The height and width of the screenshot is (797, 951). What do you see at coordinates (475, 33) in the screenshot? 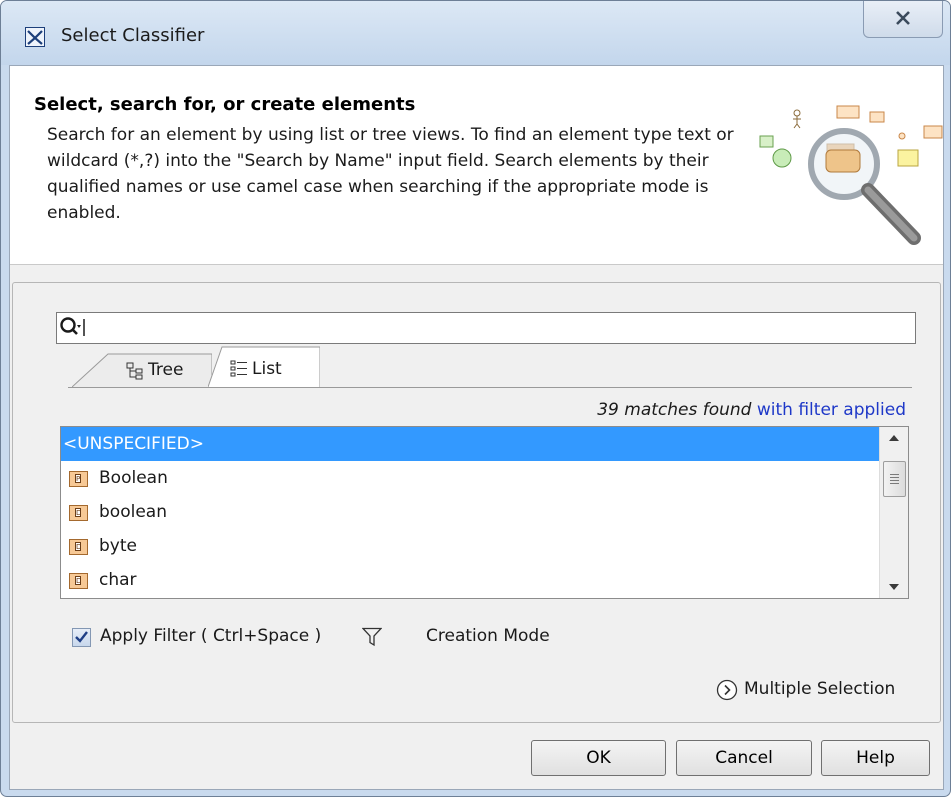
I see `title-bar: Select Classifier` at bounding box center [475, 33].